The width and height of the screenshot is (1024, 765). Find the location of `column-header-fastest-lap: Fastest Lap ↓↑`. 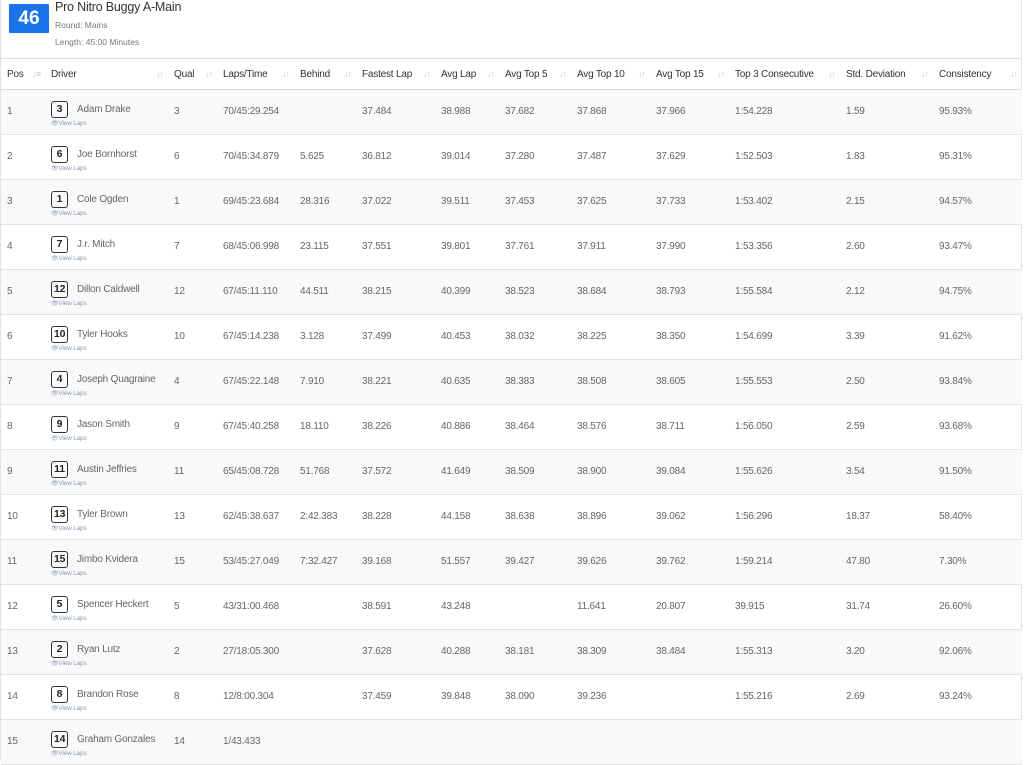

column-header-fastest-lap: Fastest Lap ↓↑ is located at coordinates (395, 74).